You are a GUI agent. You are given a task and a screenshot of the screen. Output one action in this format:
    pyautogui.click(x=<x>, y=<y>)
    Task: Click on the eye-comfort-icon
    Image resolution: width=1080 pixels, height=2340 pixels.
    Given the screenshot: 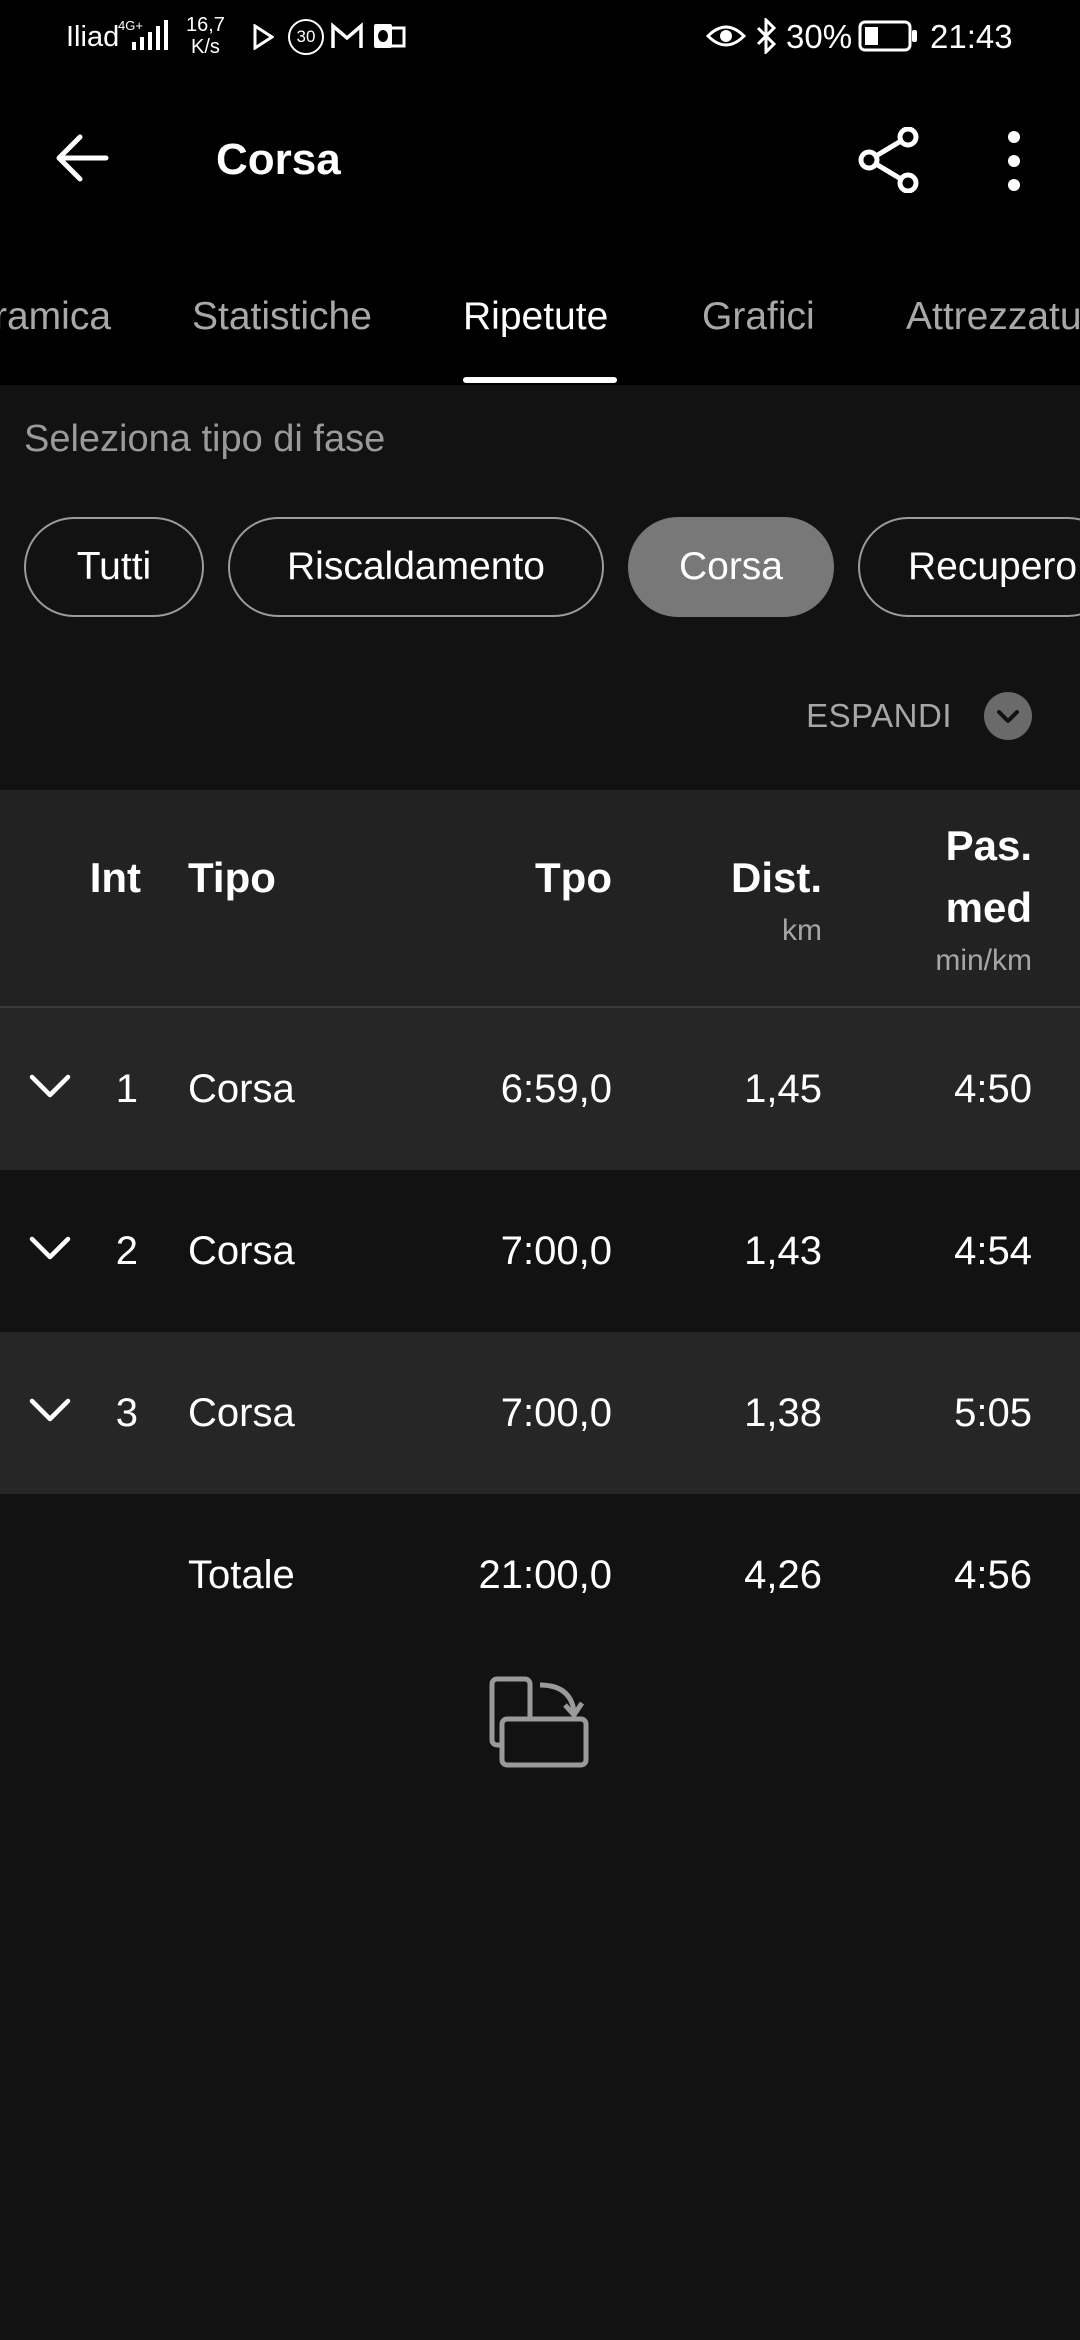 What is the action you would take?
    pyautogui.click(x=726, y=36)
    